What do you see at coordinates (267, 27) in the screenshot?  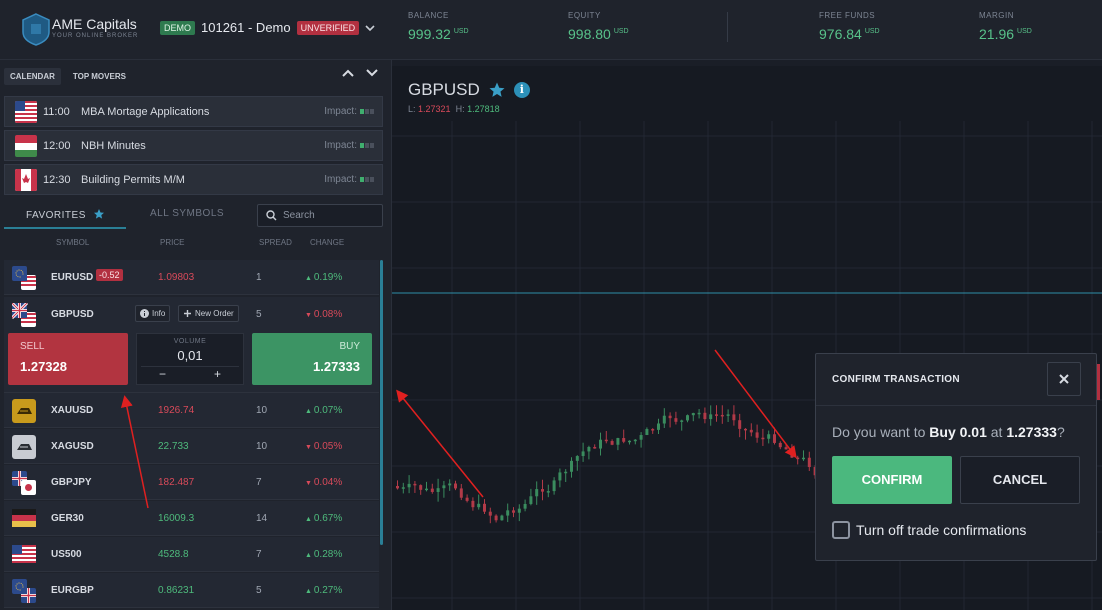 I see `account-selector: DEMO 101261 - Demo UNVERIFIED` at bounding box center [267, 27].